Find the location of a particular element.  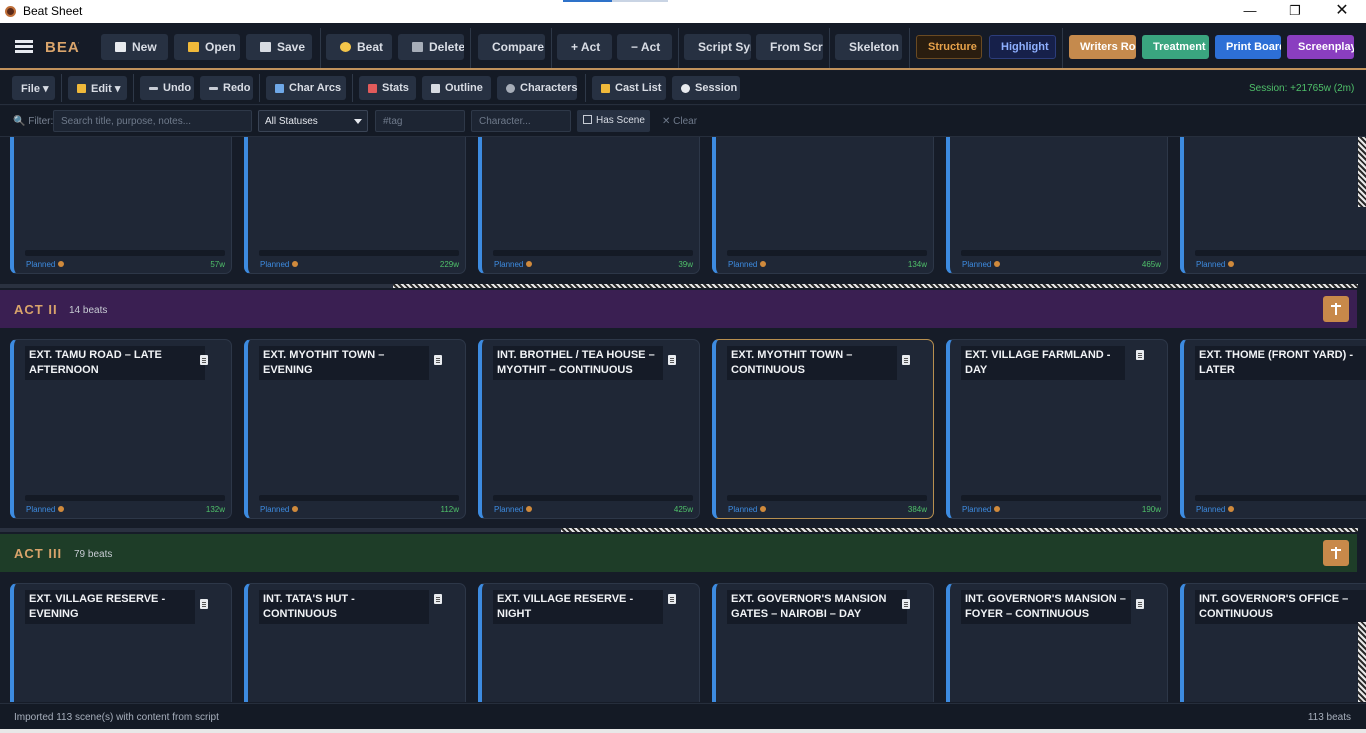

card-title: INT. GOVERNOR'S OFFICE – CONTINUOUS is located at coordinates (1280, 607).